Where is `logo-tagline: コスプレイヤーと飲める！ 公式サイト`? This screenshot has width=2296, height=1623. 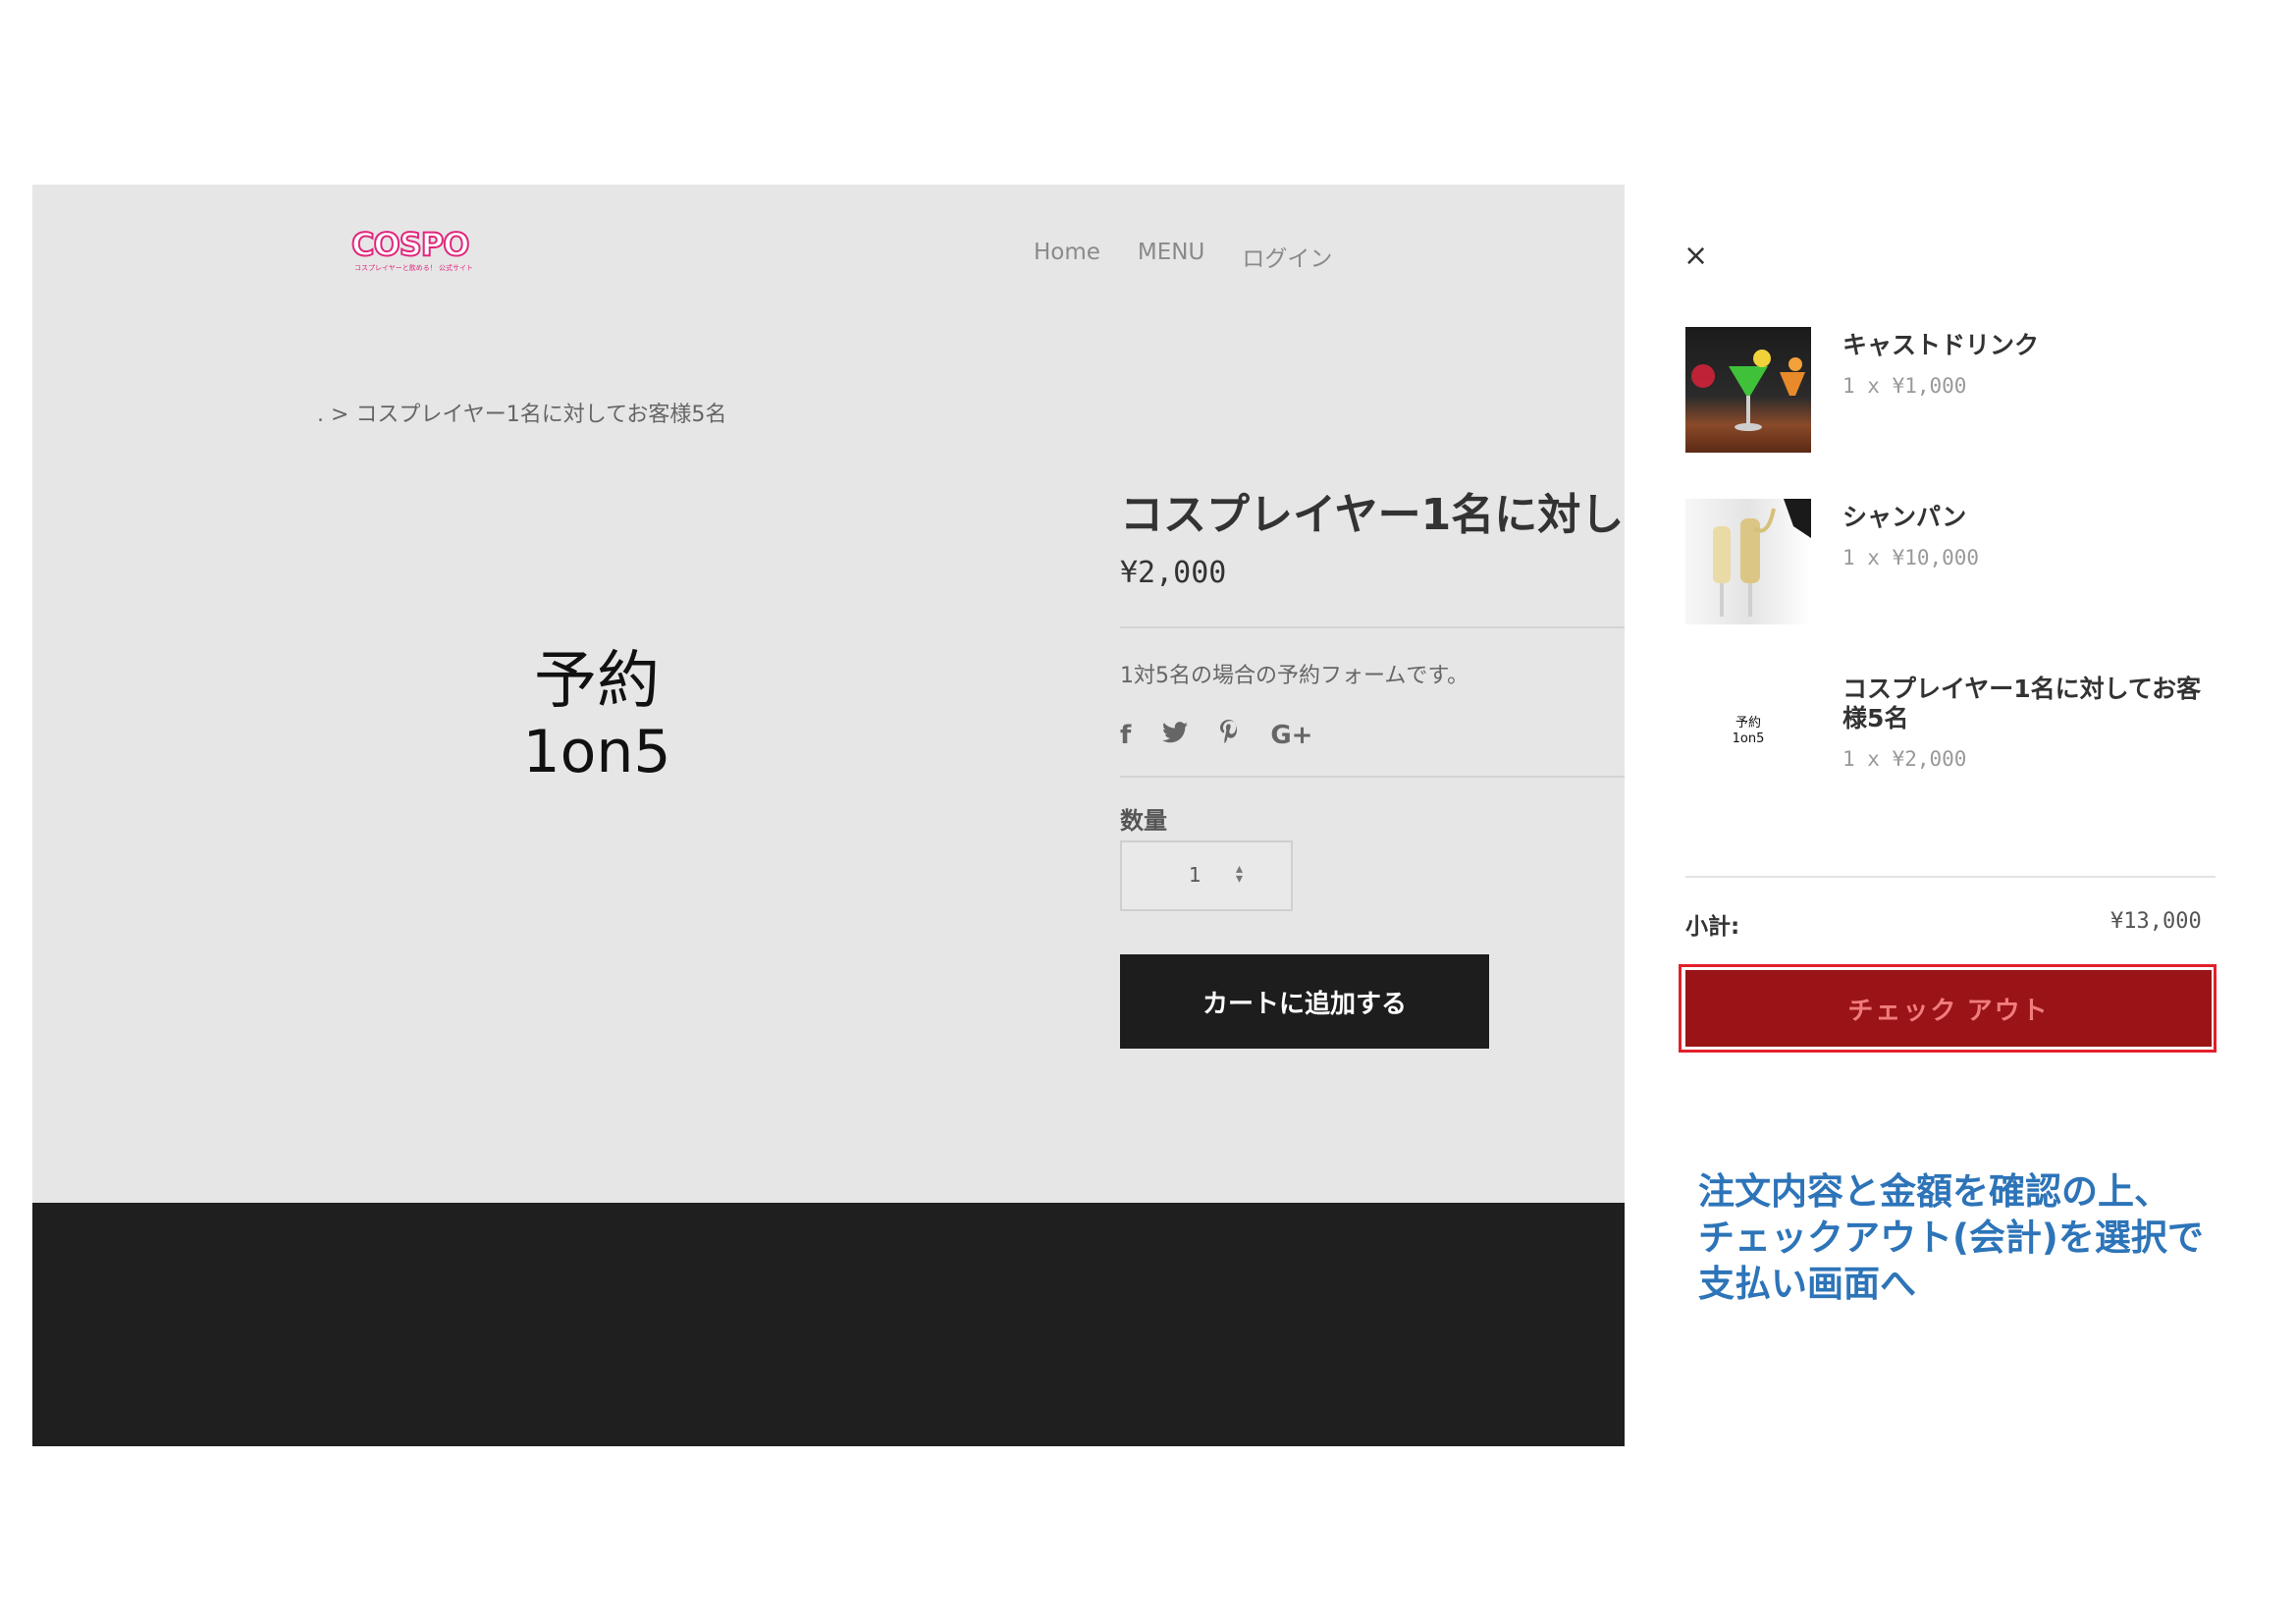
logo-tagline: コスプレイヤーと飲める！ 公式サイト is located at coordinates (414, 268).